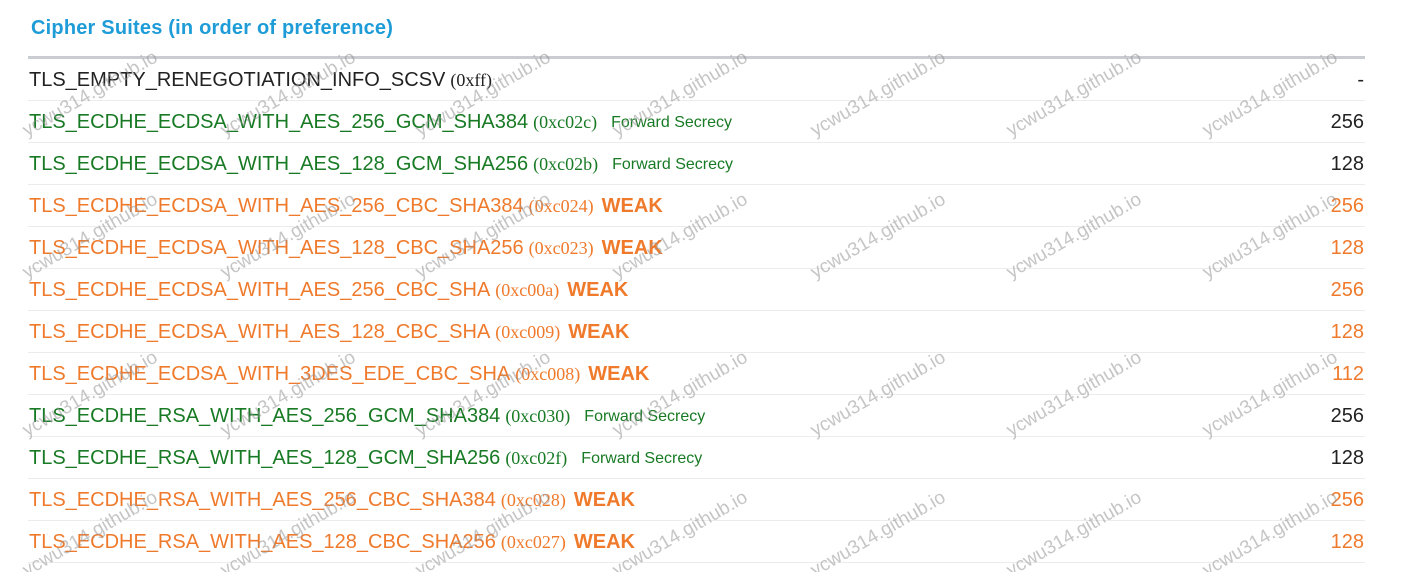 The height and width of the screenshot is (572, 1411). What do you see at coordinates (528, 332) in the screenshot?
I see `cipher-suite-code: (0xc009)` at bounding box center [528, 332].